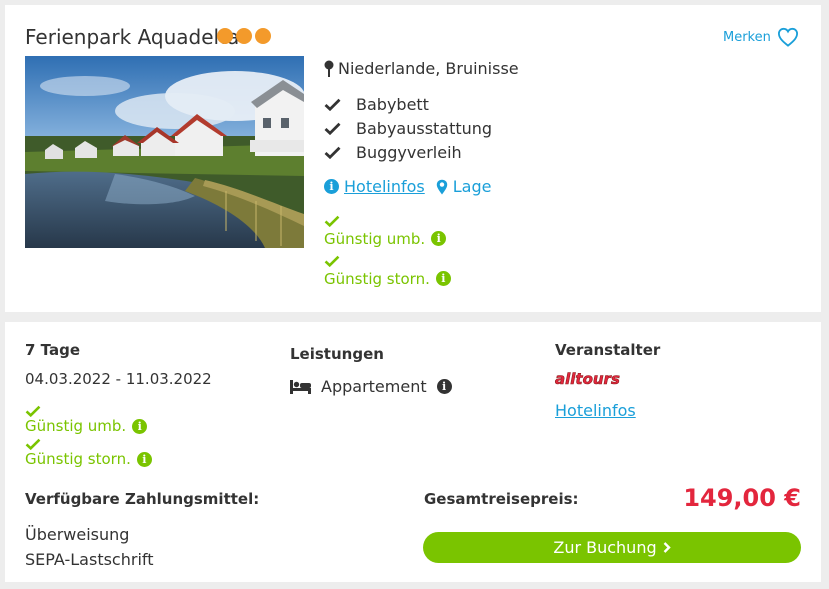 Image resolution: width=829 pixels, height=589 pixels. I want to click on room-type: Appartement i, so click(371, 386).